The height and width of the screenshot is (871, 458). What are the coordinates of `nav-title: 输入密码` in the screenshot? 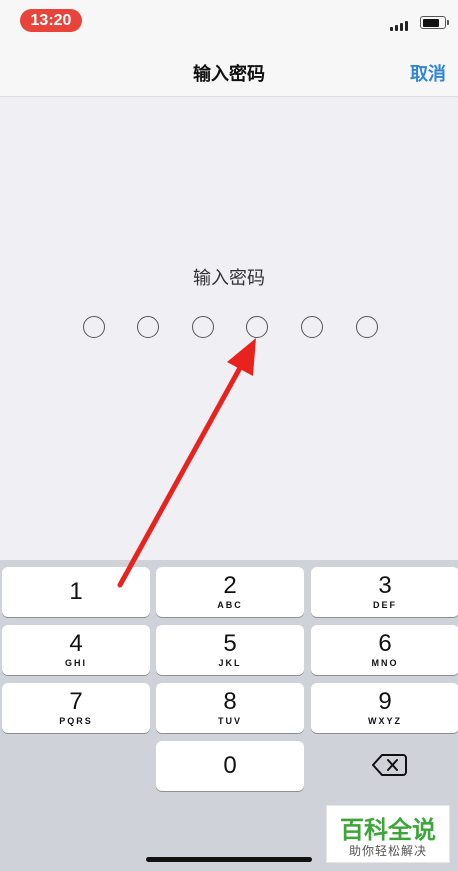 It's located at (229, 74).